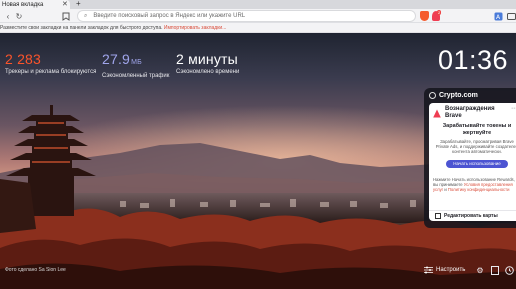  Describe the element at coordinates (477, 129) in the screenshot. I see `rewards-subtitle: Зарабатывайте токены и жертвуйте` at that location.